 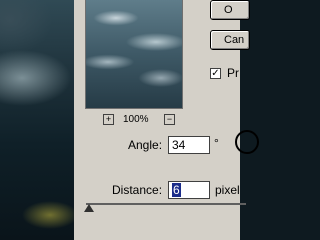 What do you see at coordinates (137, 190) in the screenshot?
I see `distance-label: Distance:` at bounding box center [137, 190].